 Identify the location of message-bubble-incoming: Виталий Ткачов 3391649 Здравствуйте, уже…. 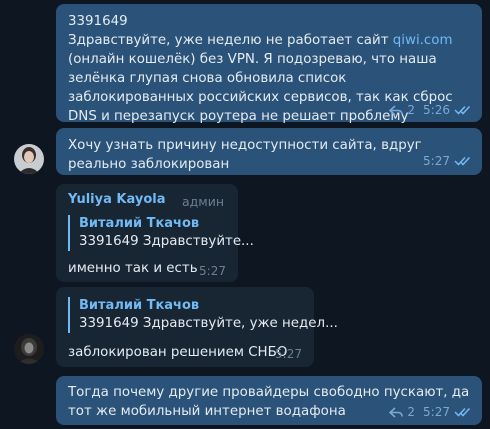
(197, 327).